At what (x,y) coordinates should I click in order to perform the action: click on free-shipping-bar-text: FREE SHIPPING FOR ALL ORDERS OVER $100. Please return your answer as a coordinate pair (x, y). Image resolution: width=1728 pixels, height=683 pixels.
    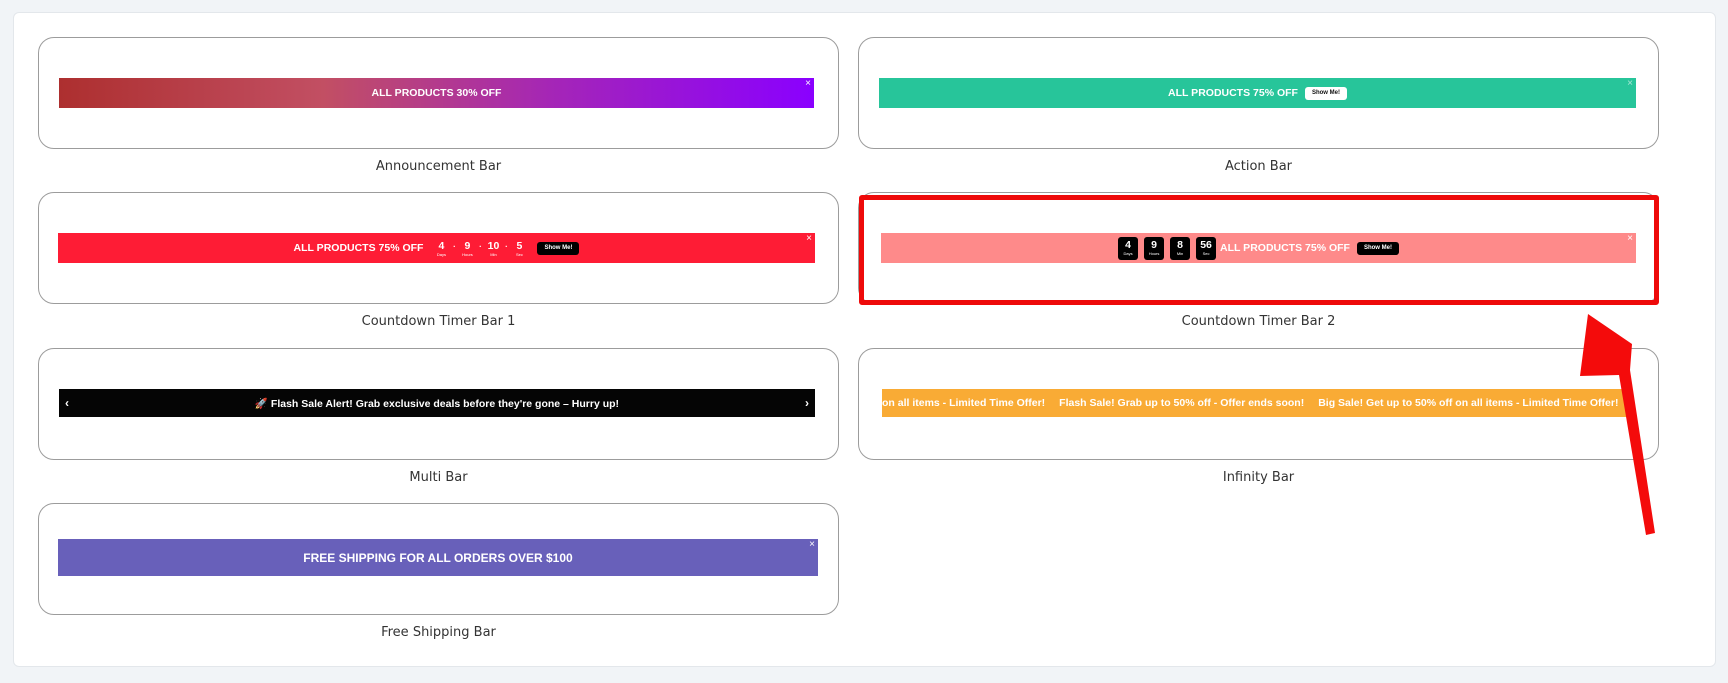
    Looking at the image, I should click on (438, 557).